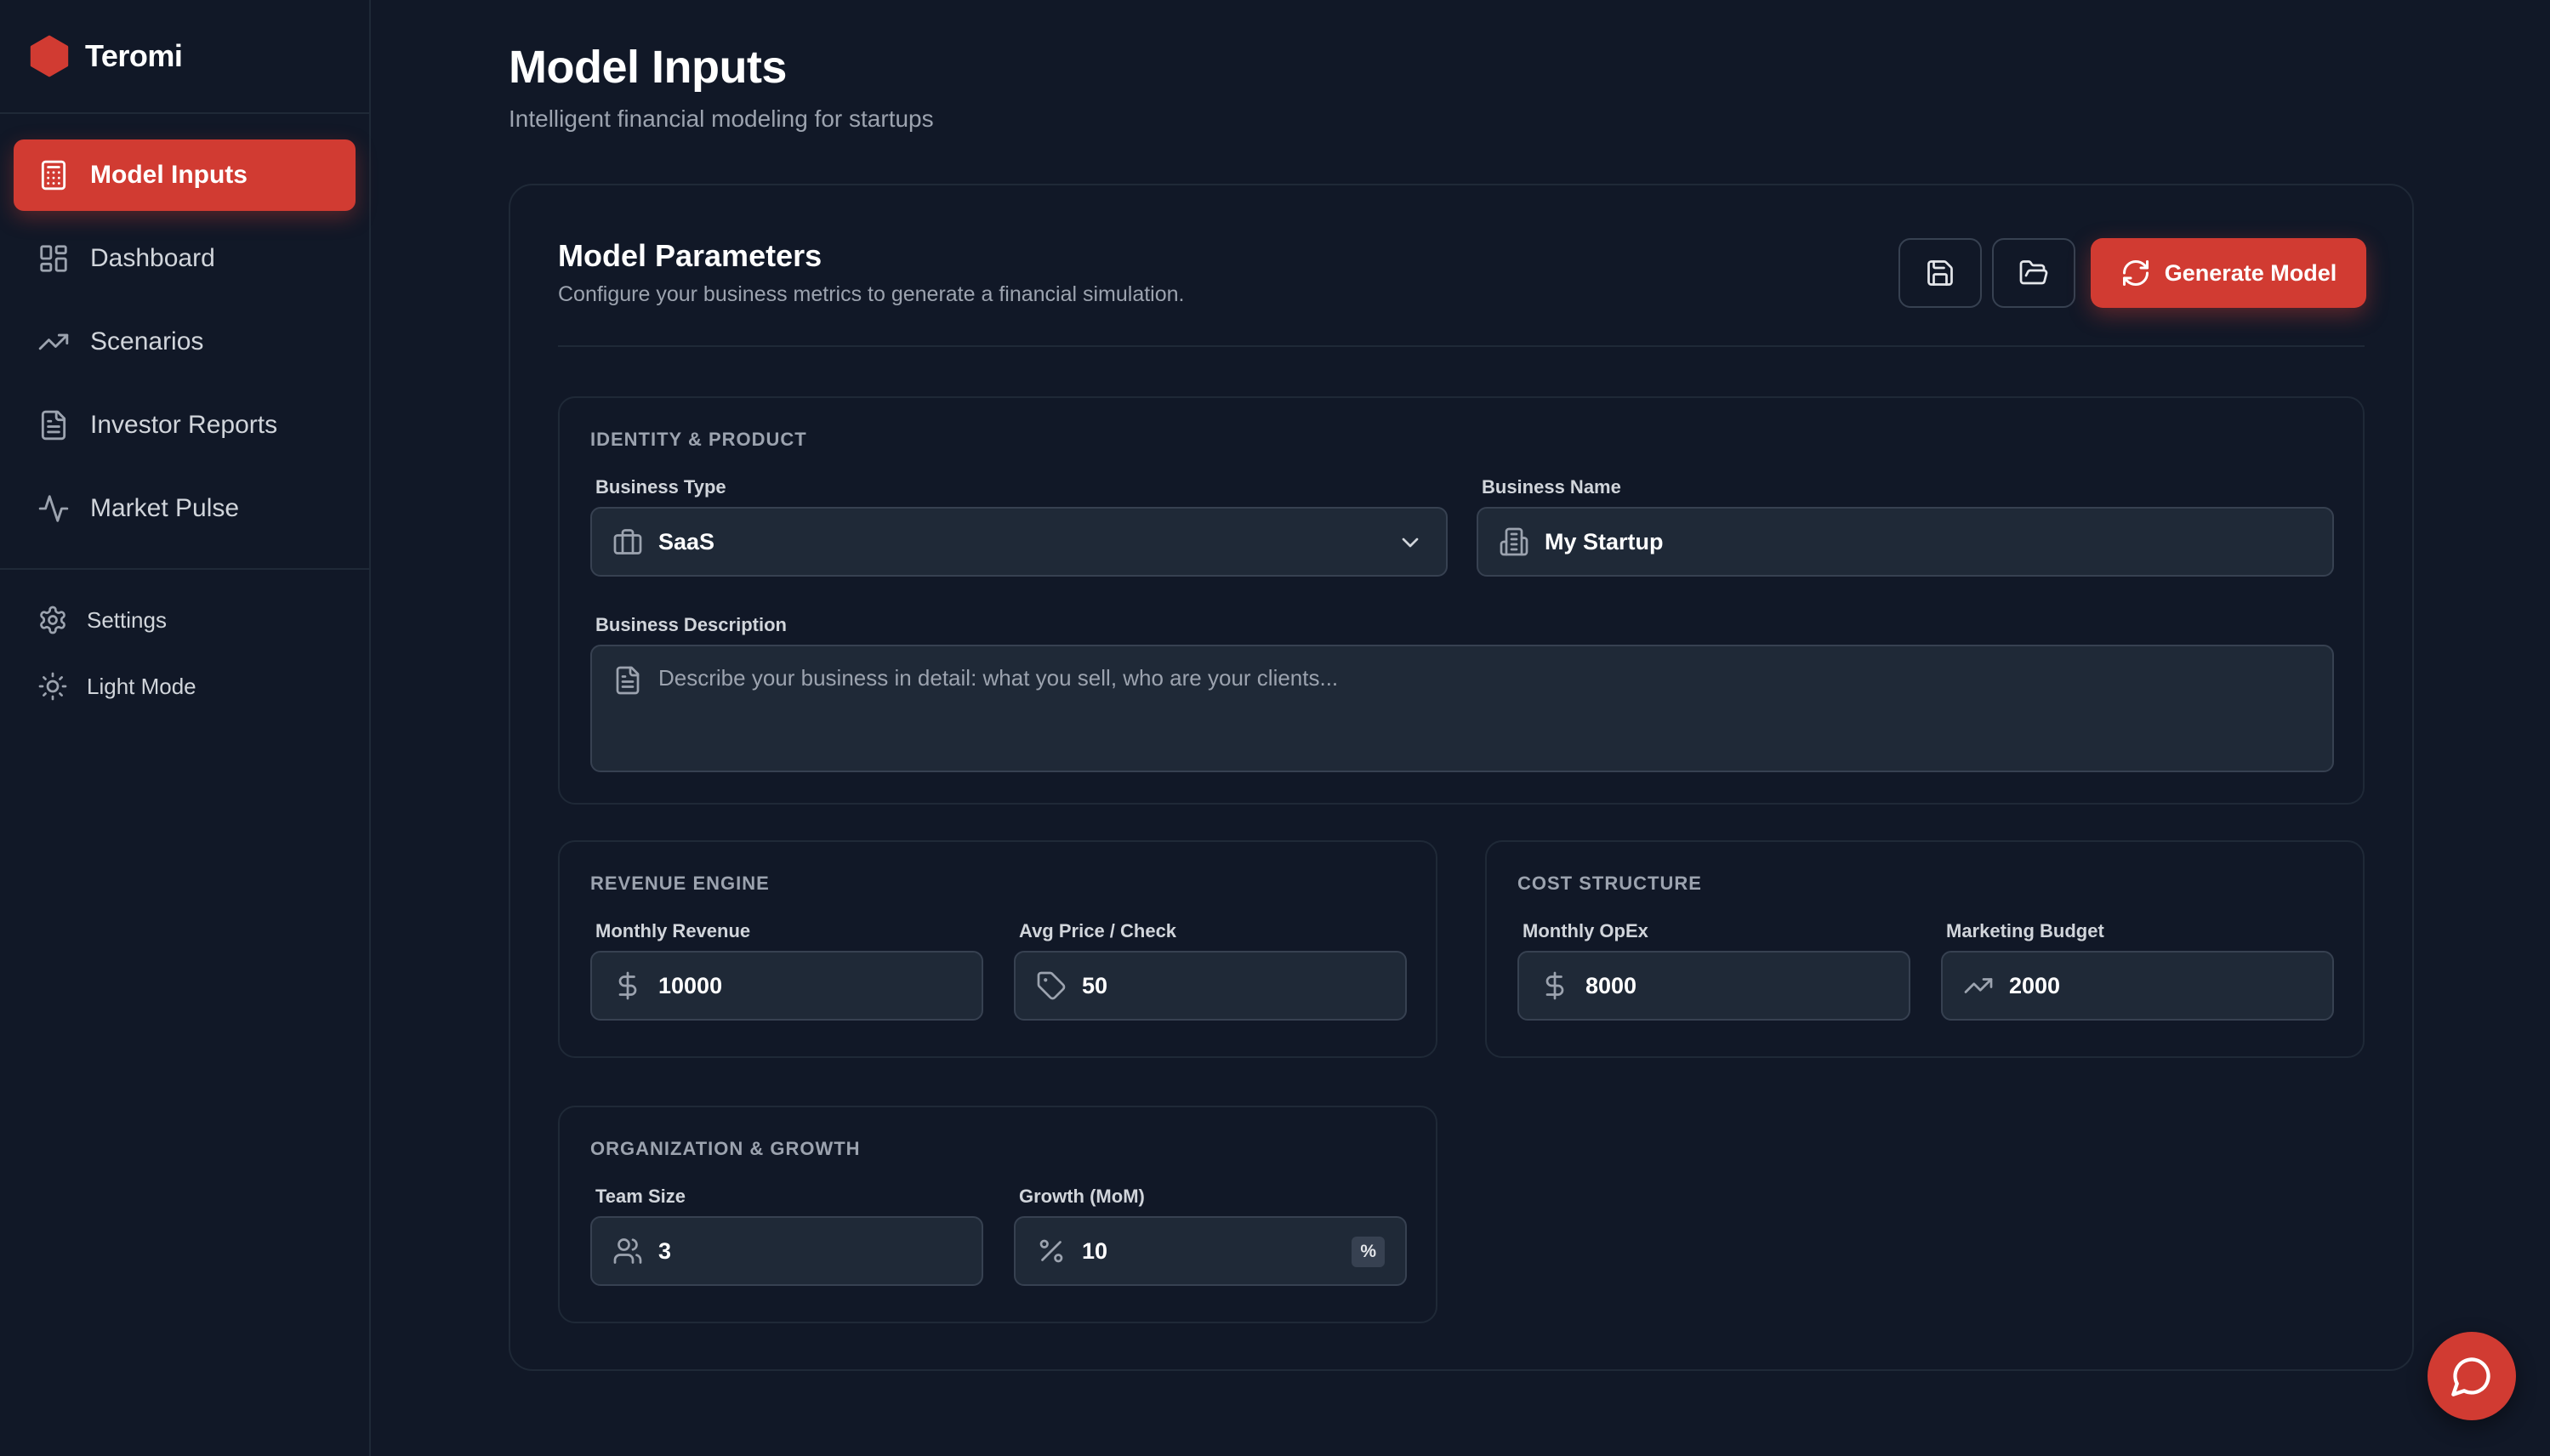 The width and height of the screenshot is (2550, 1456). What do you see at coordinates (53, 508) in the screenshot?
I see `activity-pulse-icon` at bounding box center [53, 508].